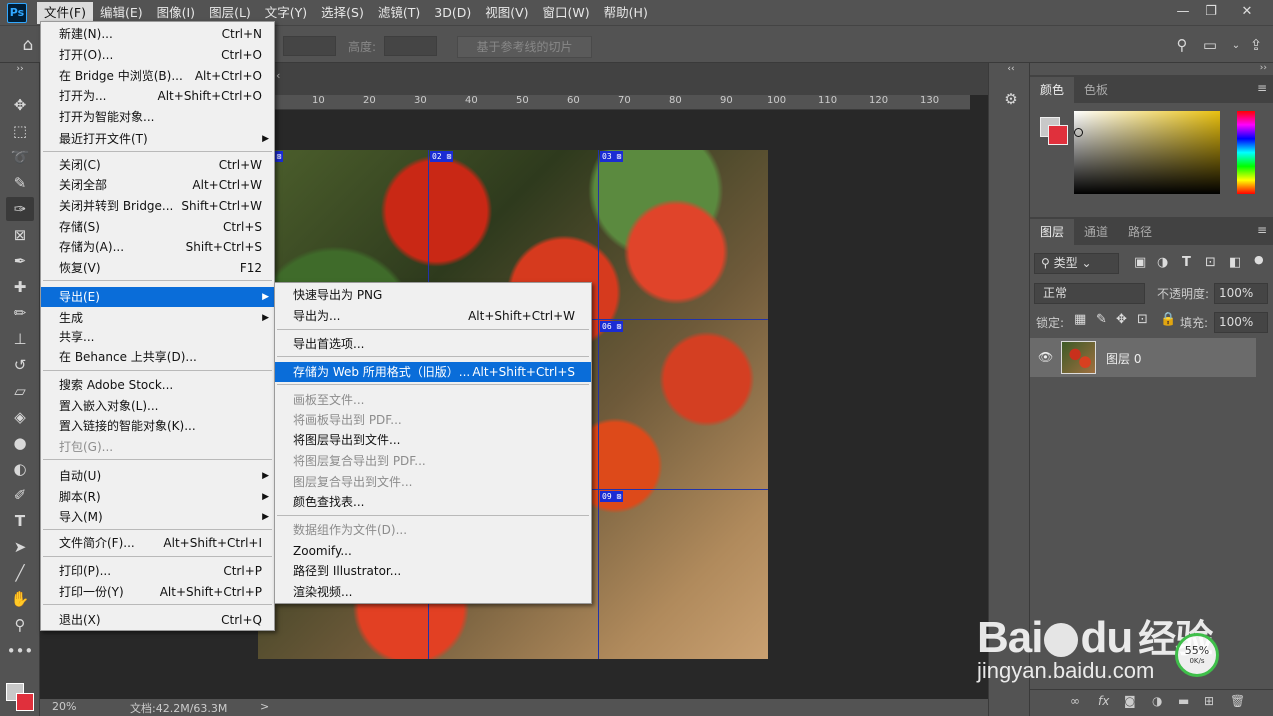 The height and width of the screenshot is (716, 1273). I want to click on lasso-tool-icon: ➰, so click(20, 157).